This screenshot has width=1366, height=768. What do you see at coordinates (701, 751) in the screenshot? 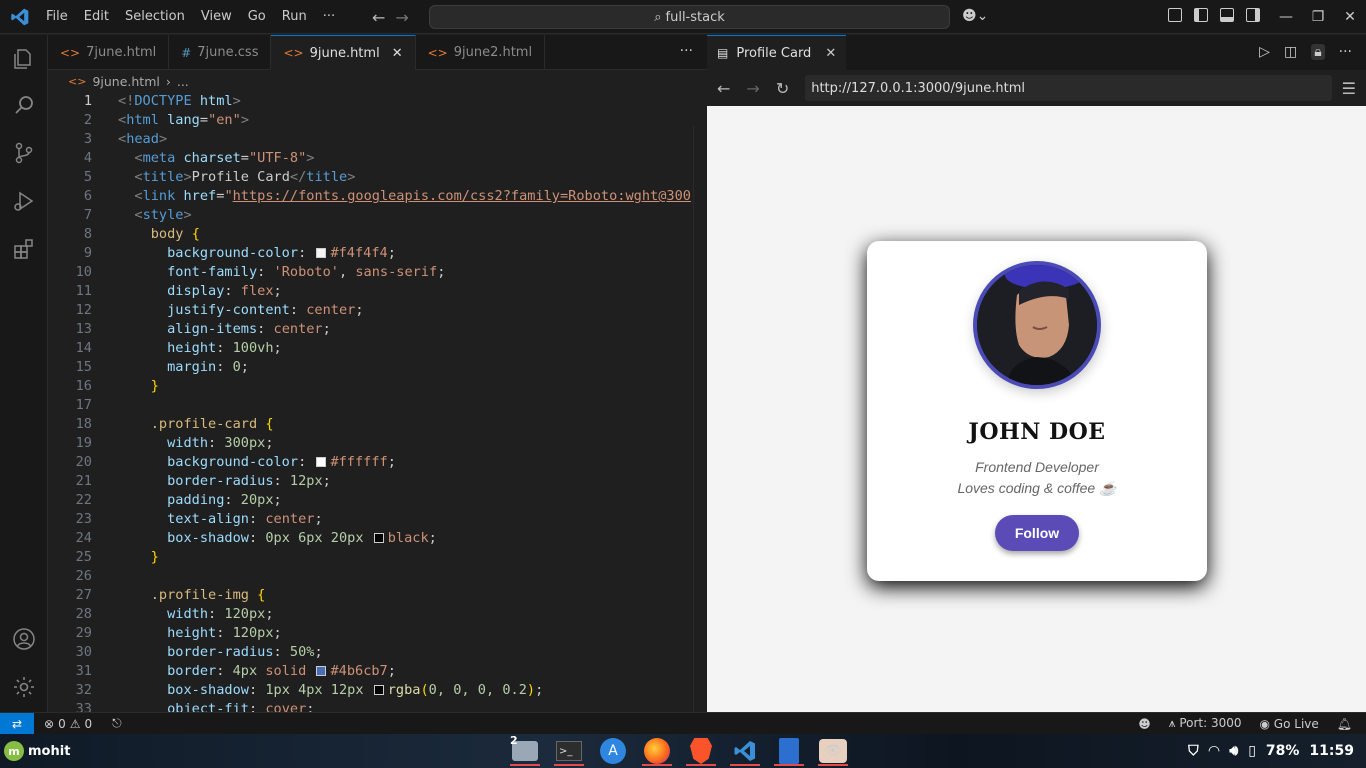
I see `brave-icon` at bounding box center [701, 751].